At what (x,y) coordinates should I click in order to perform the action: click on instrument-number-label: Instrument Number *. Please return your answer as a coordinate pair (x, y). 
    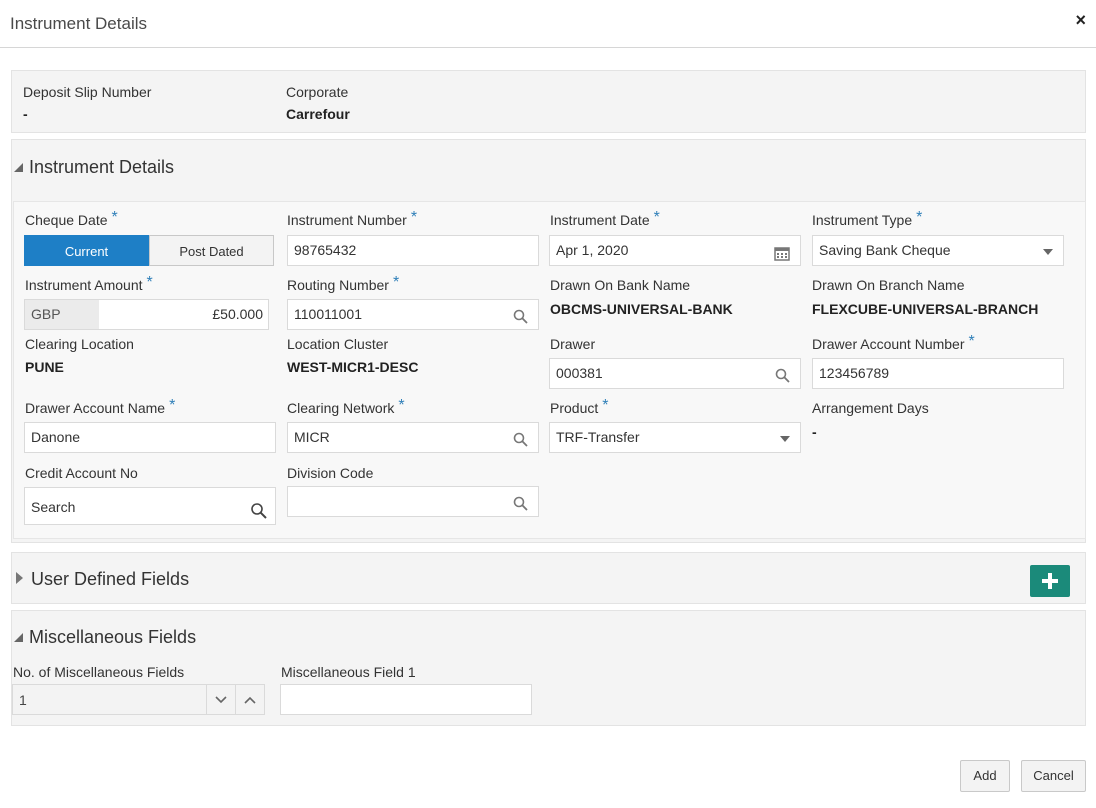
    Looking at the image, I should click on (352, 218).